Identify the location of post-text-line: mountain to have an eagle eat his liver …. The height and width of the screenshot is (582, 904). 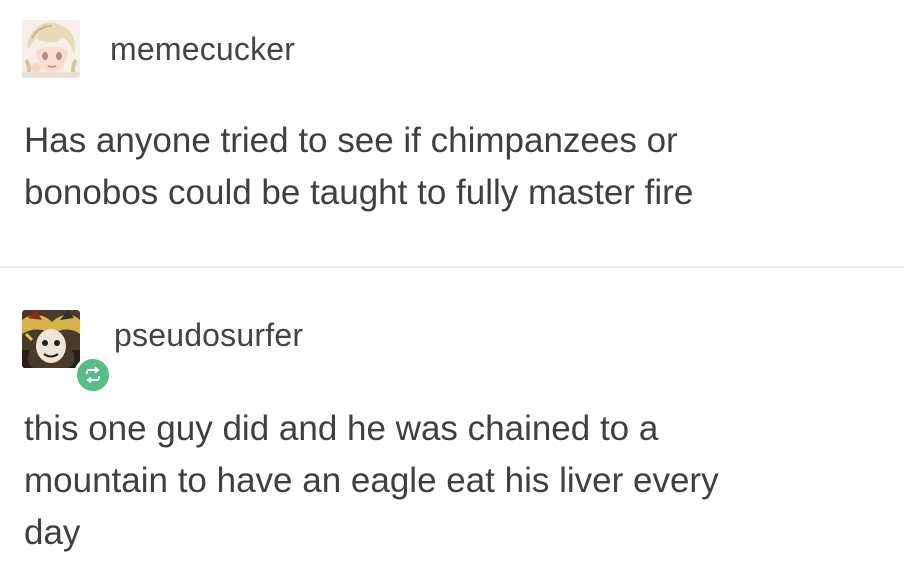
(371, 480).